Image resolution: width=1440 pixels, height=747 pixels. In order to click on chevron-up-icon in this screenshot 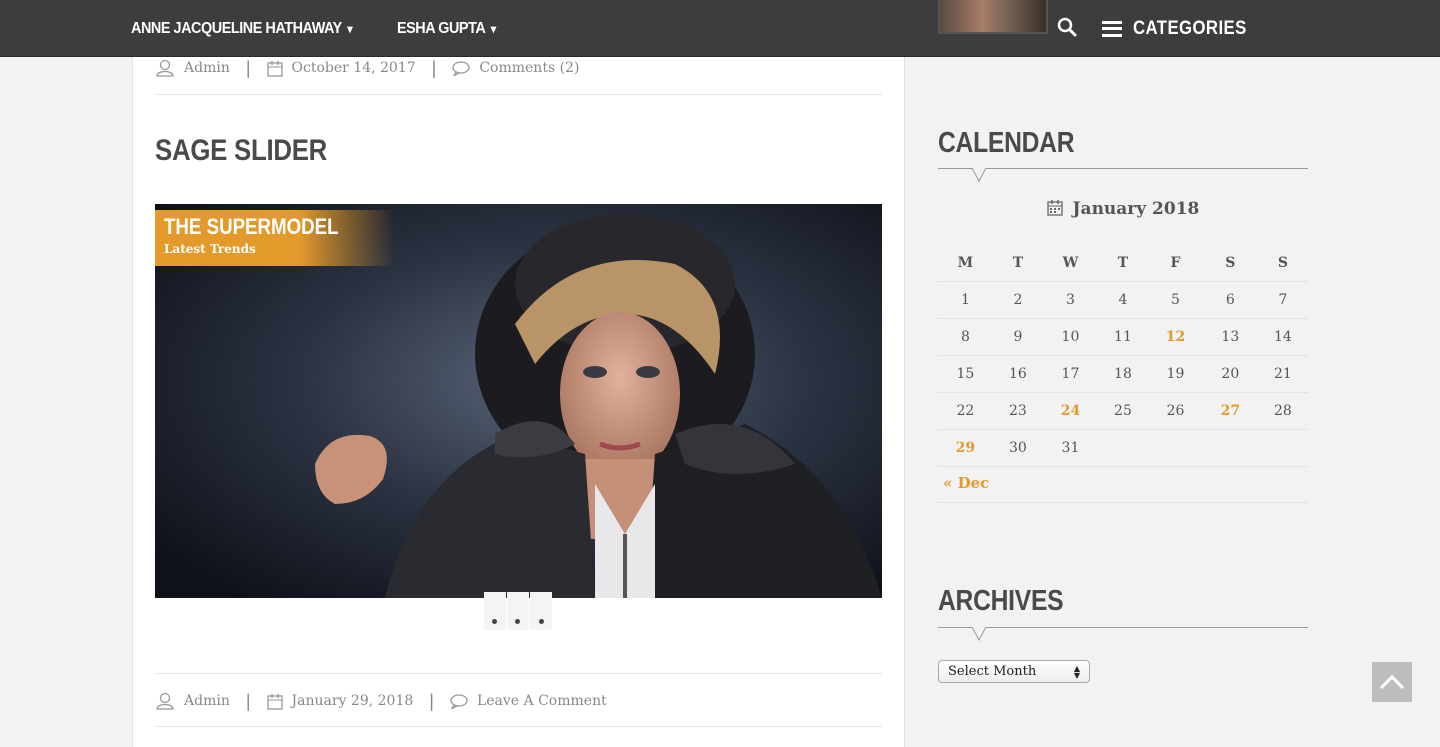, I will do `click(1392, 682)`.